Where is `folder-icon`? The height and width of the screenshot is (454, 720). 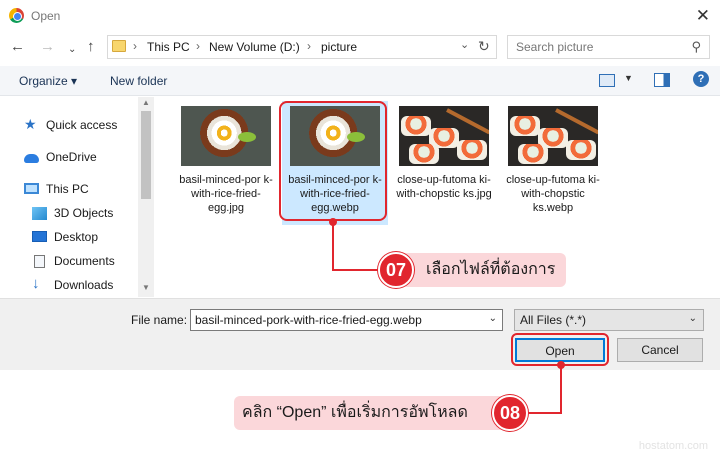
folder-icon is located at coordinates (119, 46).